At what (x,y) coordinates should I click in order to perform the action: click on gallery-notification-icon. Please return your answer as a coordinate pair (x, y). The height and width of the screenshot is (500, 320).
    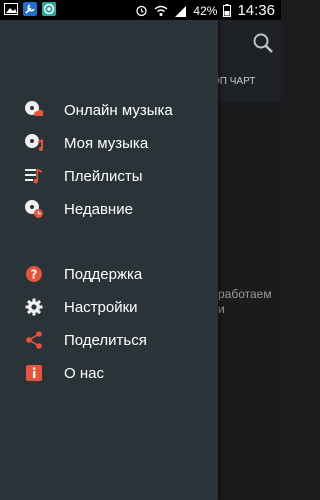
    Looking at the image, I should click on (11, 9).